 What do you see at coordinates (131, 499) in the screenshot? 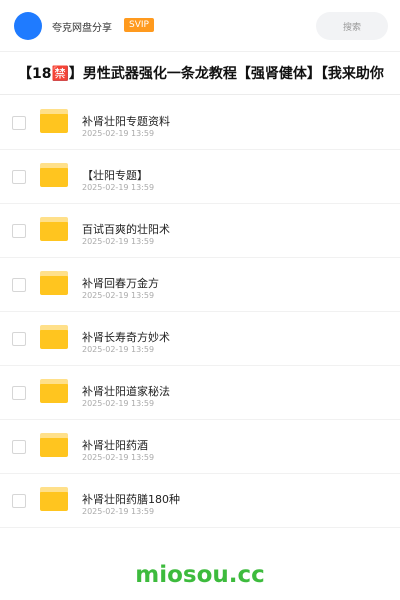
I see `file-name: 补肾壮阳药膳180种` at bounding box center [131, 499].